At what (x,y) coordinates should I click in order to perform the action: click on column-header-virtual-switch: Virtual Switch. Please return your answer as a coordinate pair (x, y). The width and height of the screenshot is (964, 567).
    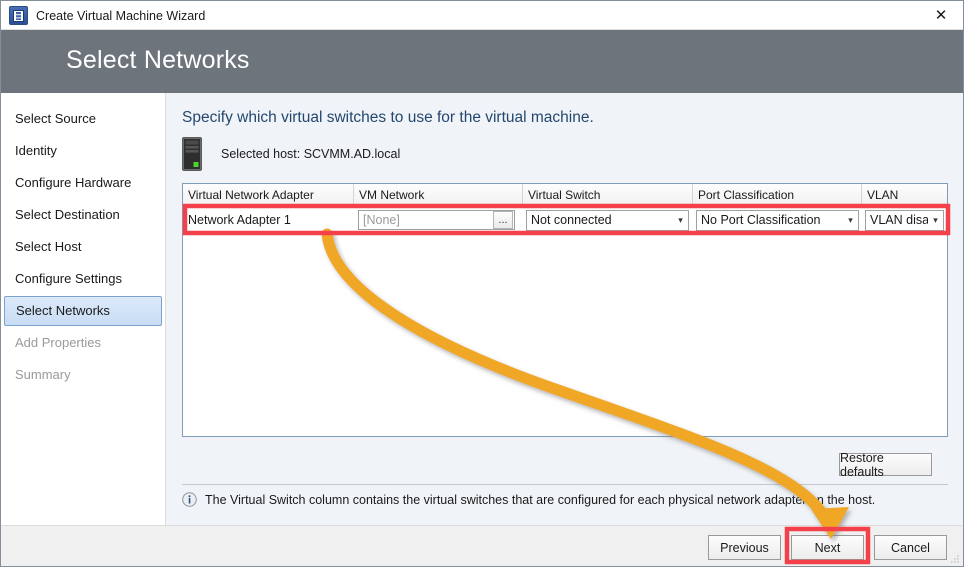
    Looking at the image, I should click on (608, 195).